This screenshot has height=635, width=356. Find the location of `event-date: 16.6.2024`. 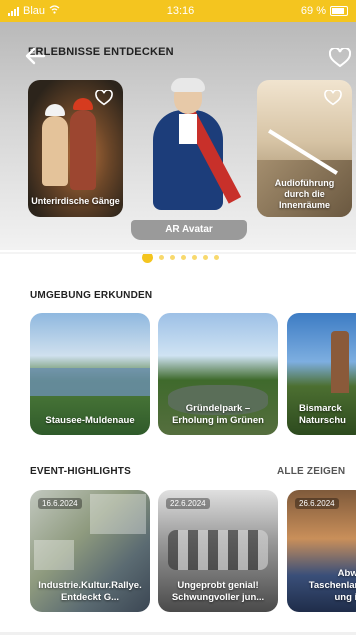

event-date: 16.6.2024 is located at coordinates (60, 503).